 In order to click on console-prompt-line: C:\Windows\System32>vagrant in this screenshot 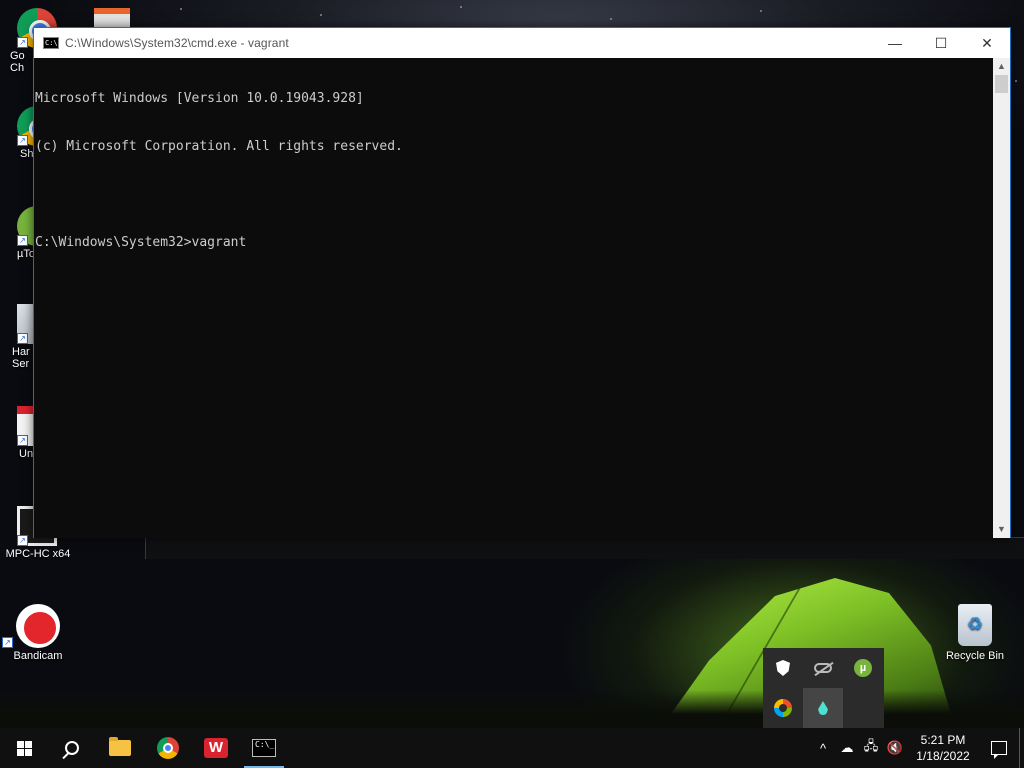, I will do `click(141, 242)`.